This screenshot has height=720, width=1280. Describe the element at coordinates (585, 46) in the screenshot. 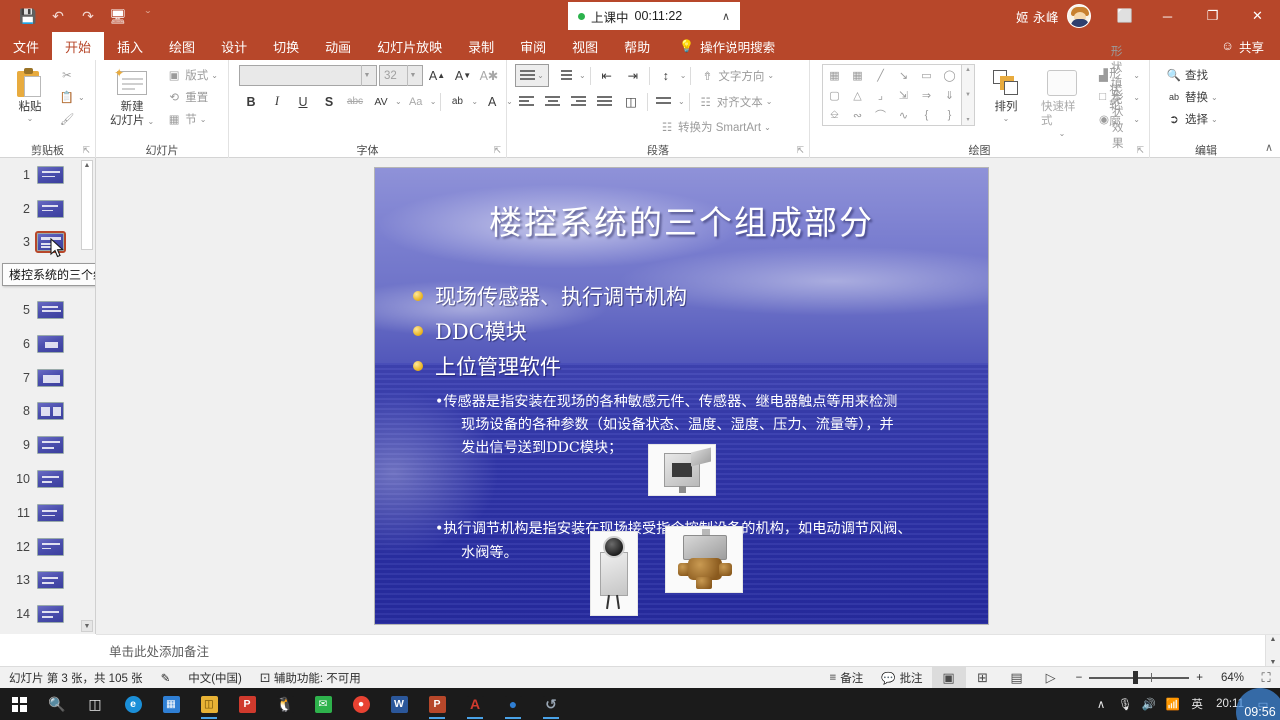

I see `tab-view: 视图` at that location.